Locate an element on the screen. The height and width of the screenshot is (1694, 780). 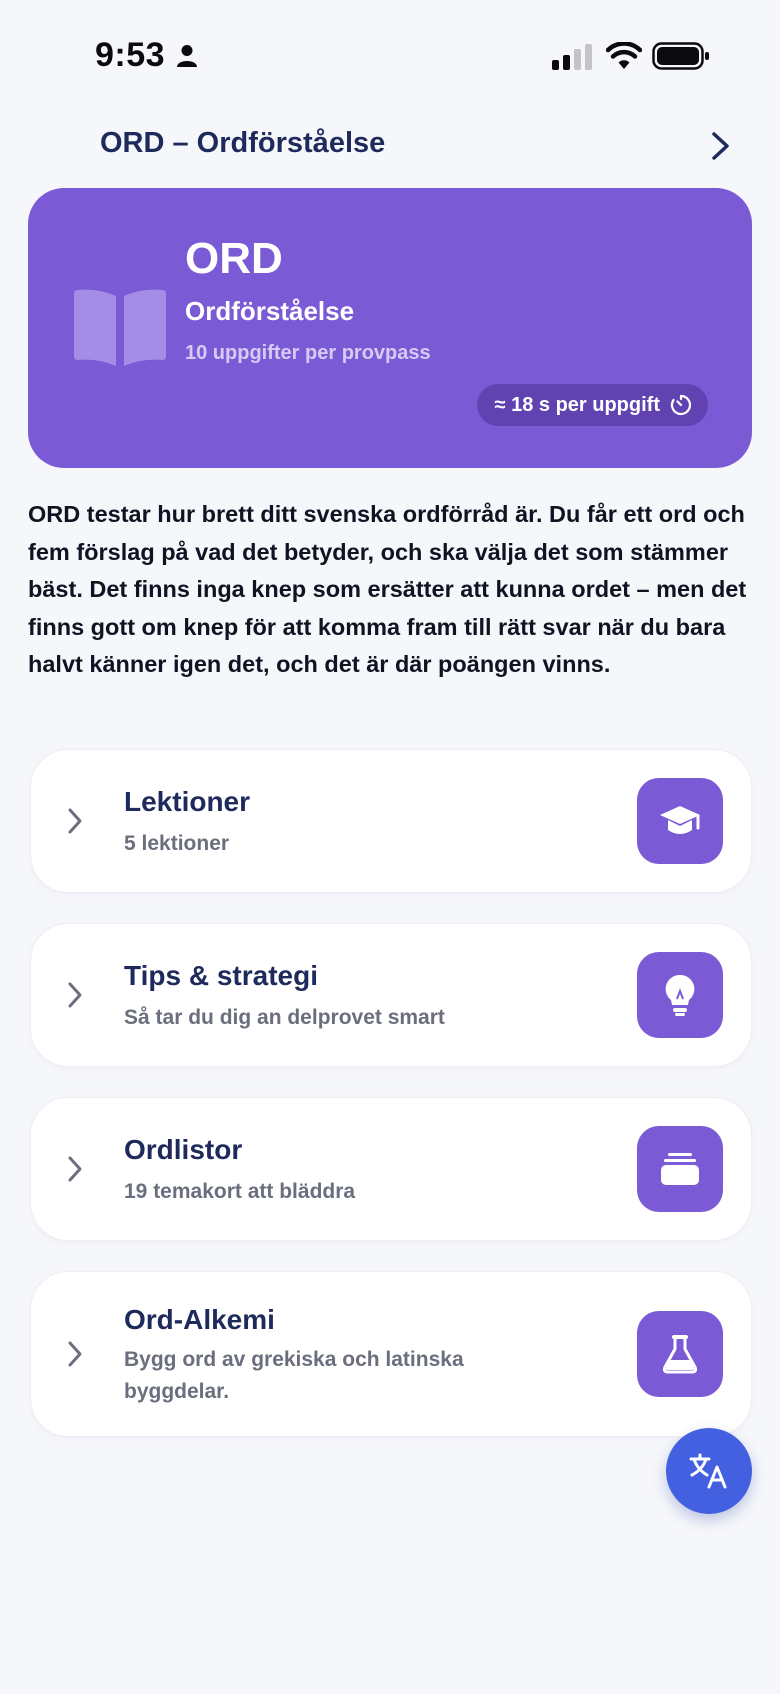
flask-icon is located at coordinates (680, 1354).